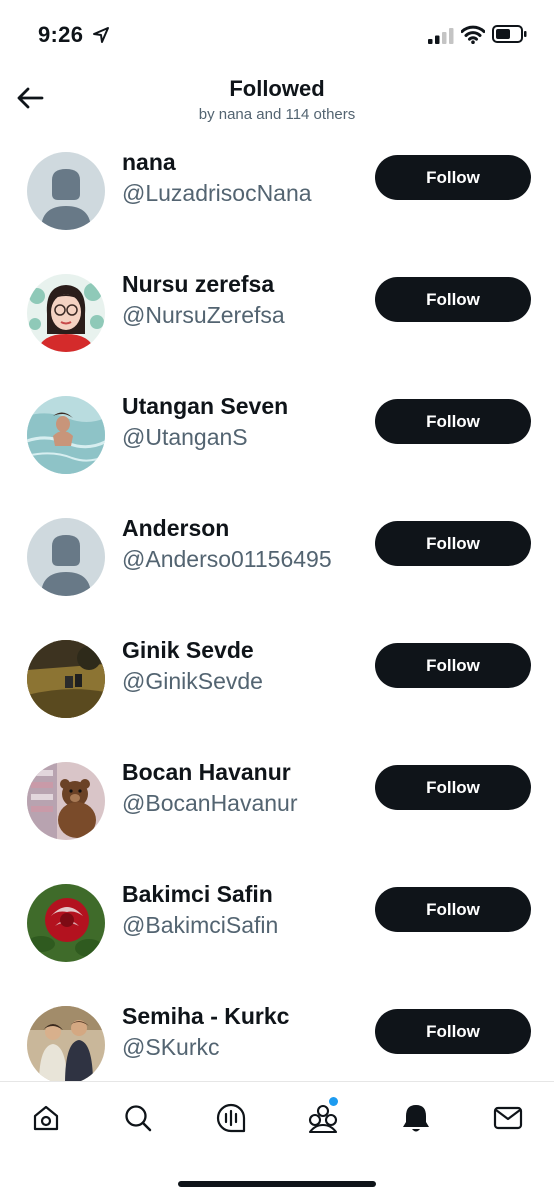 This screenshot has height=1201, width=554. Describe the element at coordinates (277, 35) in the screenshot. I see `status-bar: 9:26` at that location.